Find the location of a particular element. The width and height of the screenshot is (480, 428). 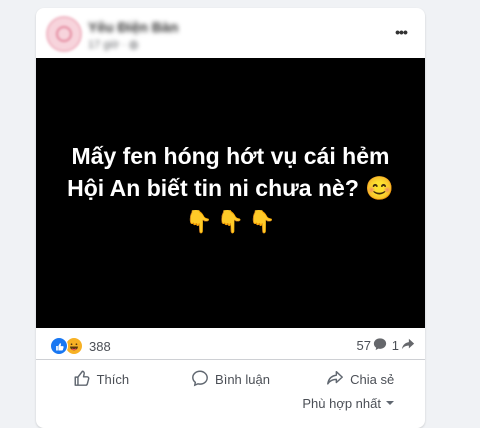

share-arrow-icon is located at coordinates (408, 345).